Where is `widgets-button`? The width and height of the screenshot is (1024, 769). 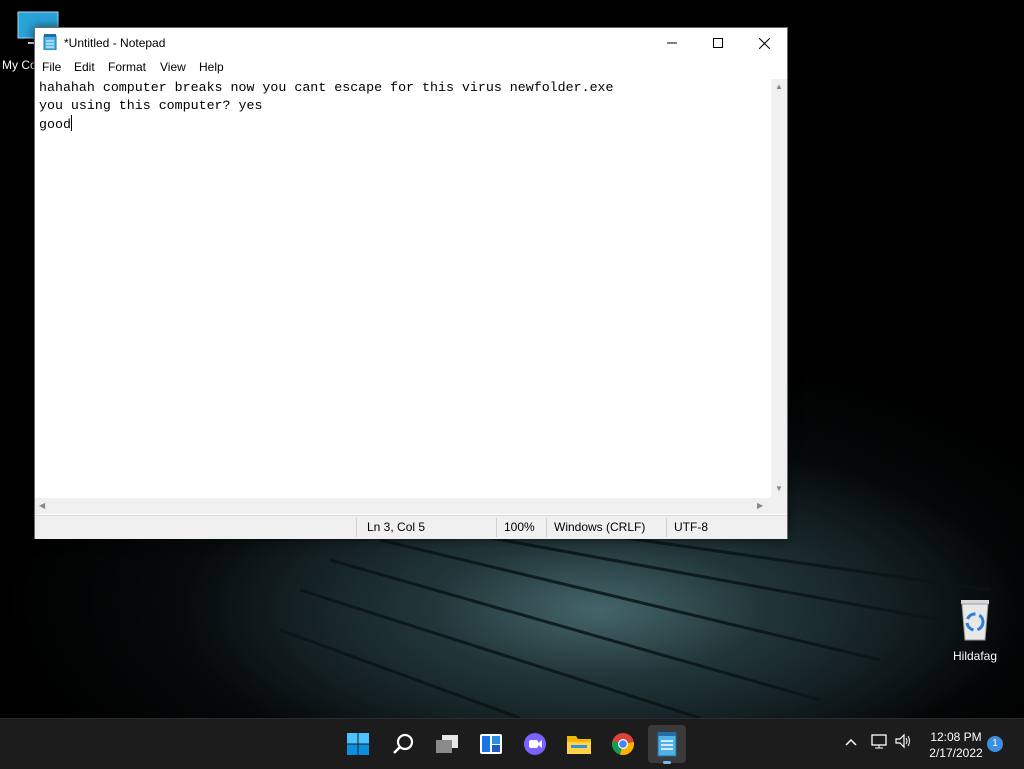
widgets-button is located at coordinates (491, 744).